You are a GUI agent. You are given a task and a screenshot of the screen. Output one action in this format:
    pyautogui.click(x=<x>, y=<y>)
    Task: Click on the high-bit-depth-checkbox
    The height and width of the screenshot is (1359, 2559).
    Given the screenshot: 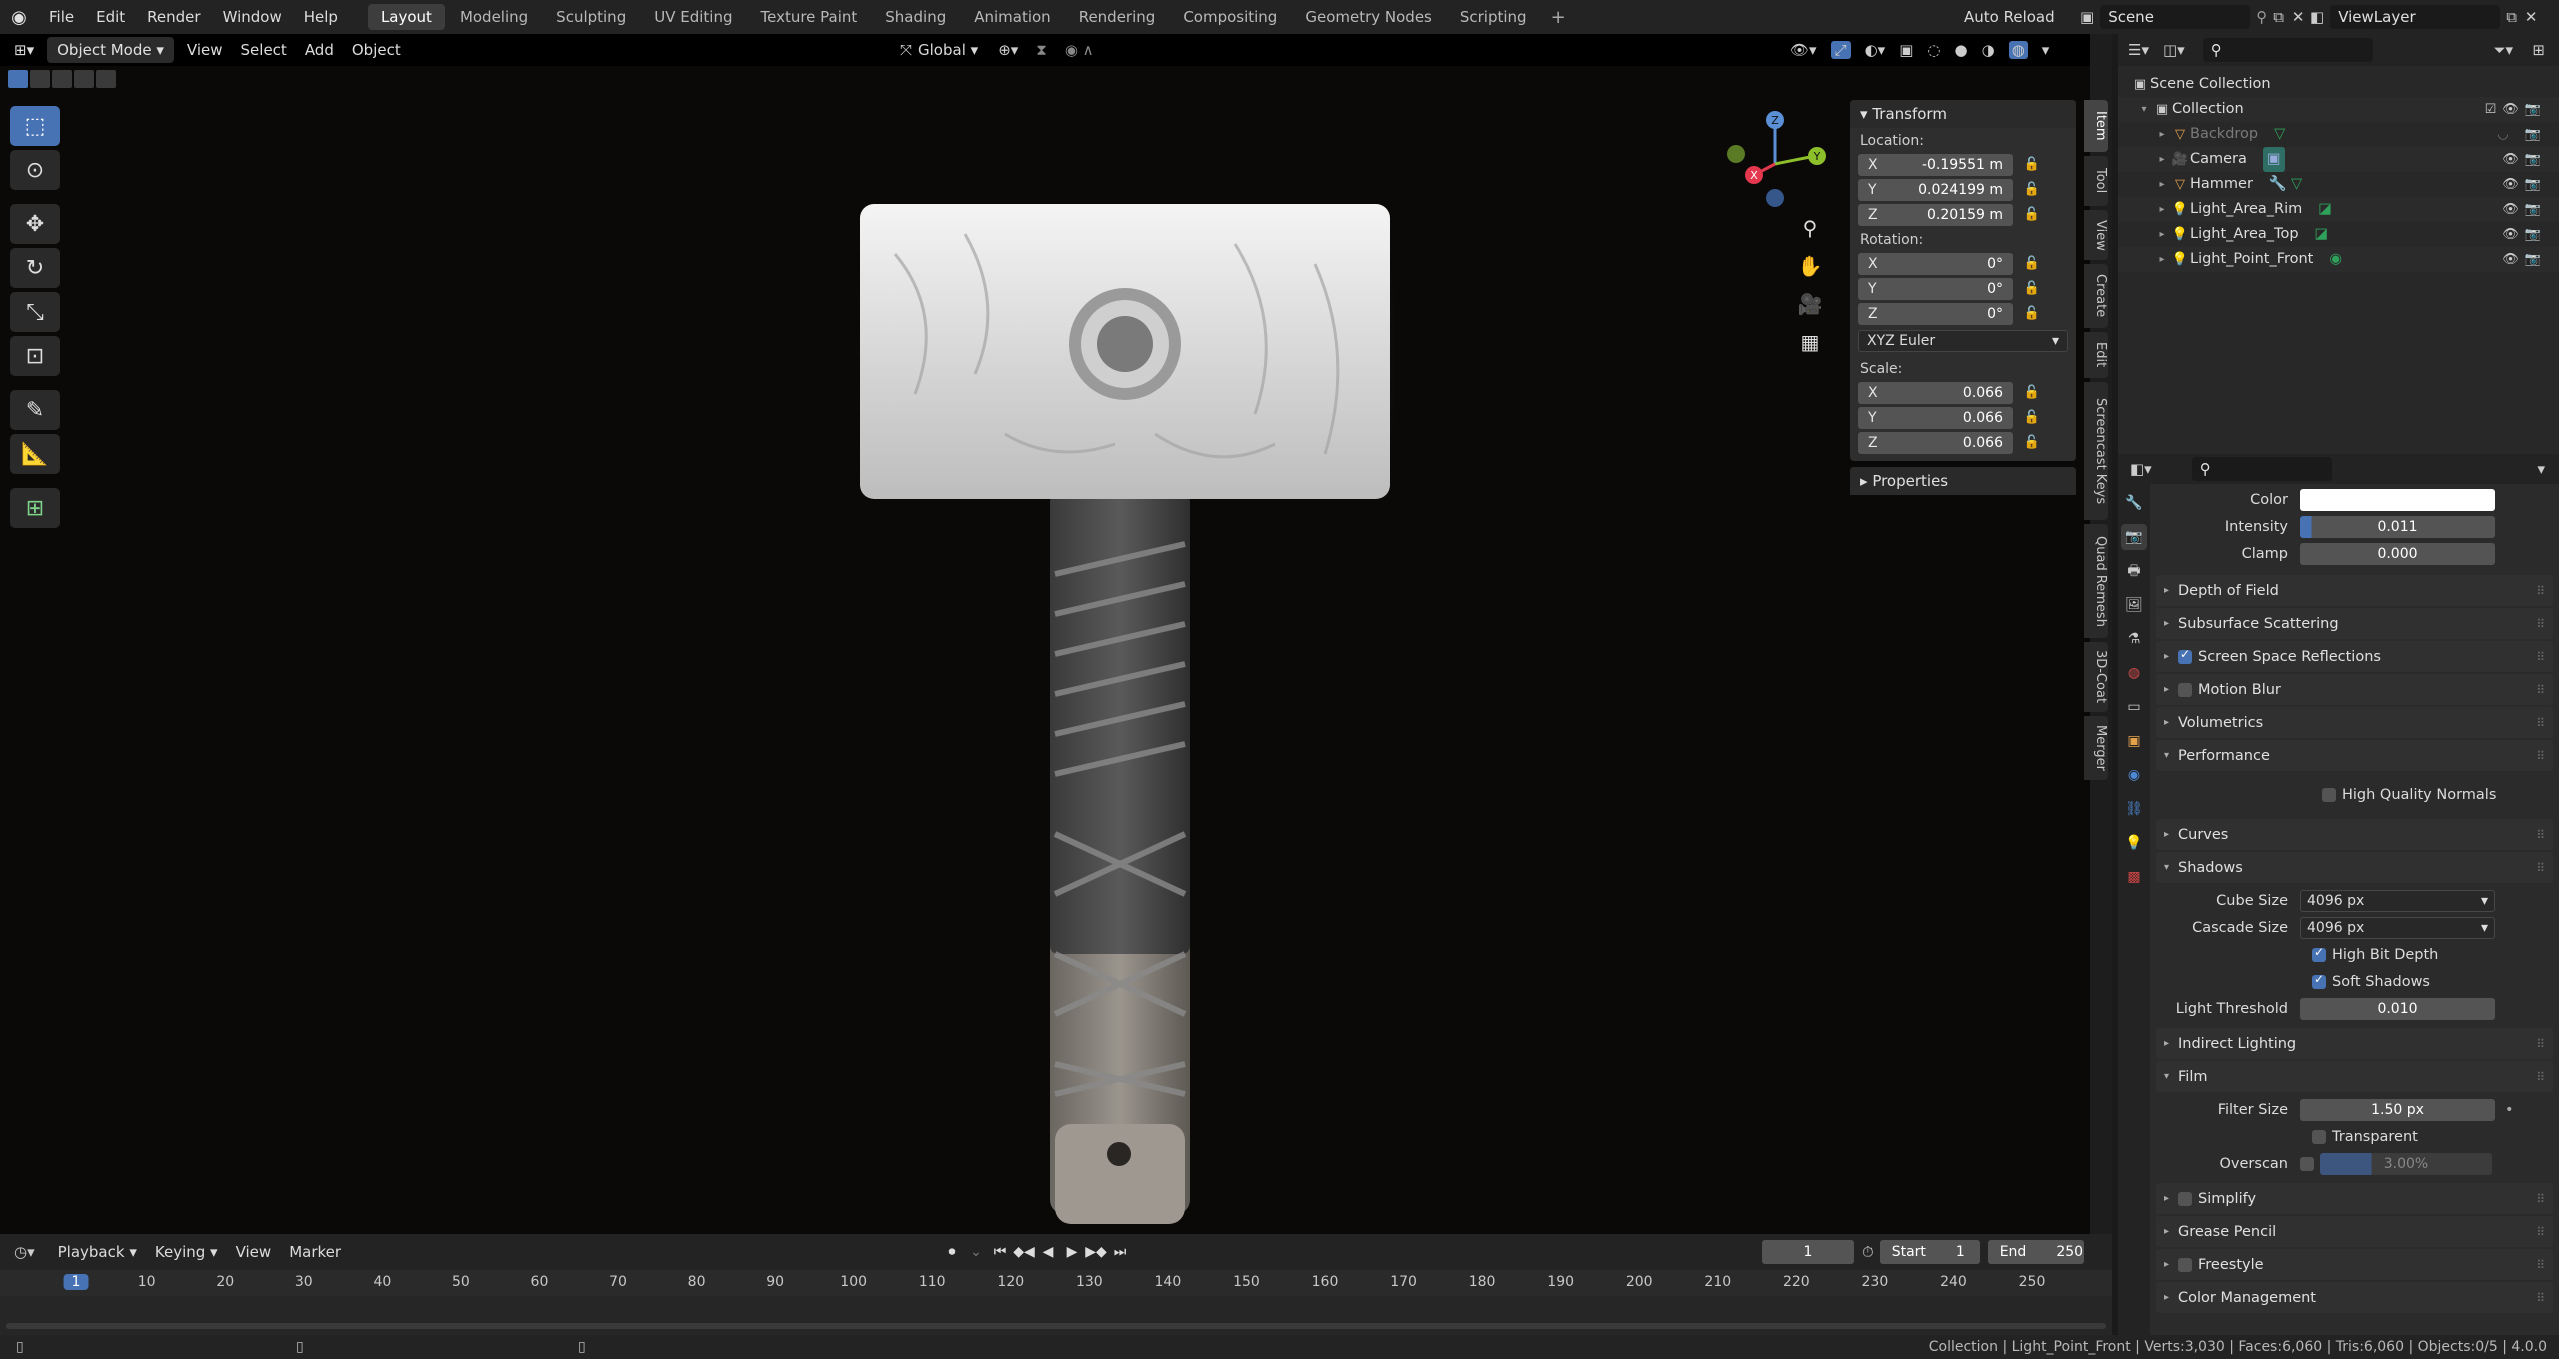 What is the action you would take?
    pyautogui.click(x=2319, y=953)
    